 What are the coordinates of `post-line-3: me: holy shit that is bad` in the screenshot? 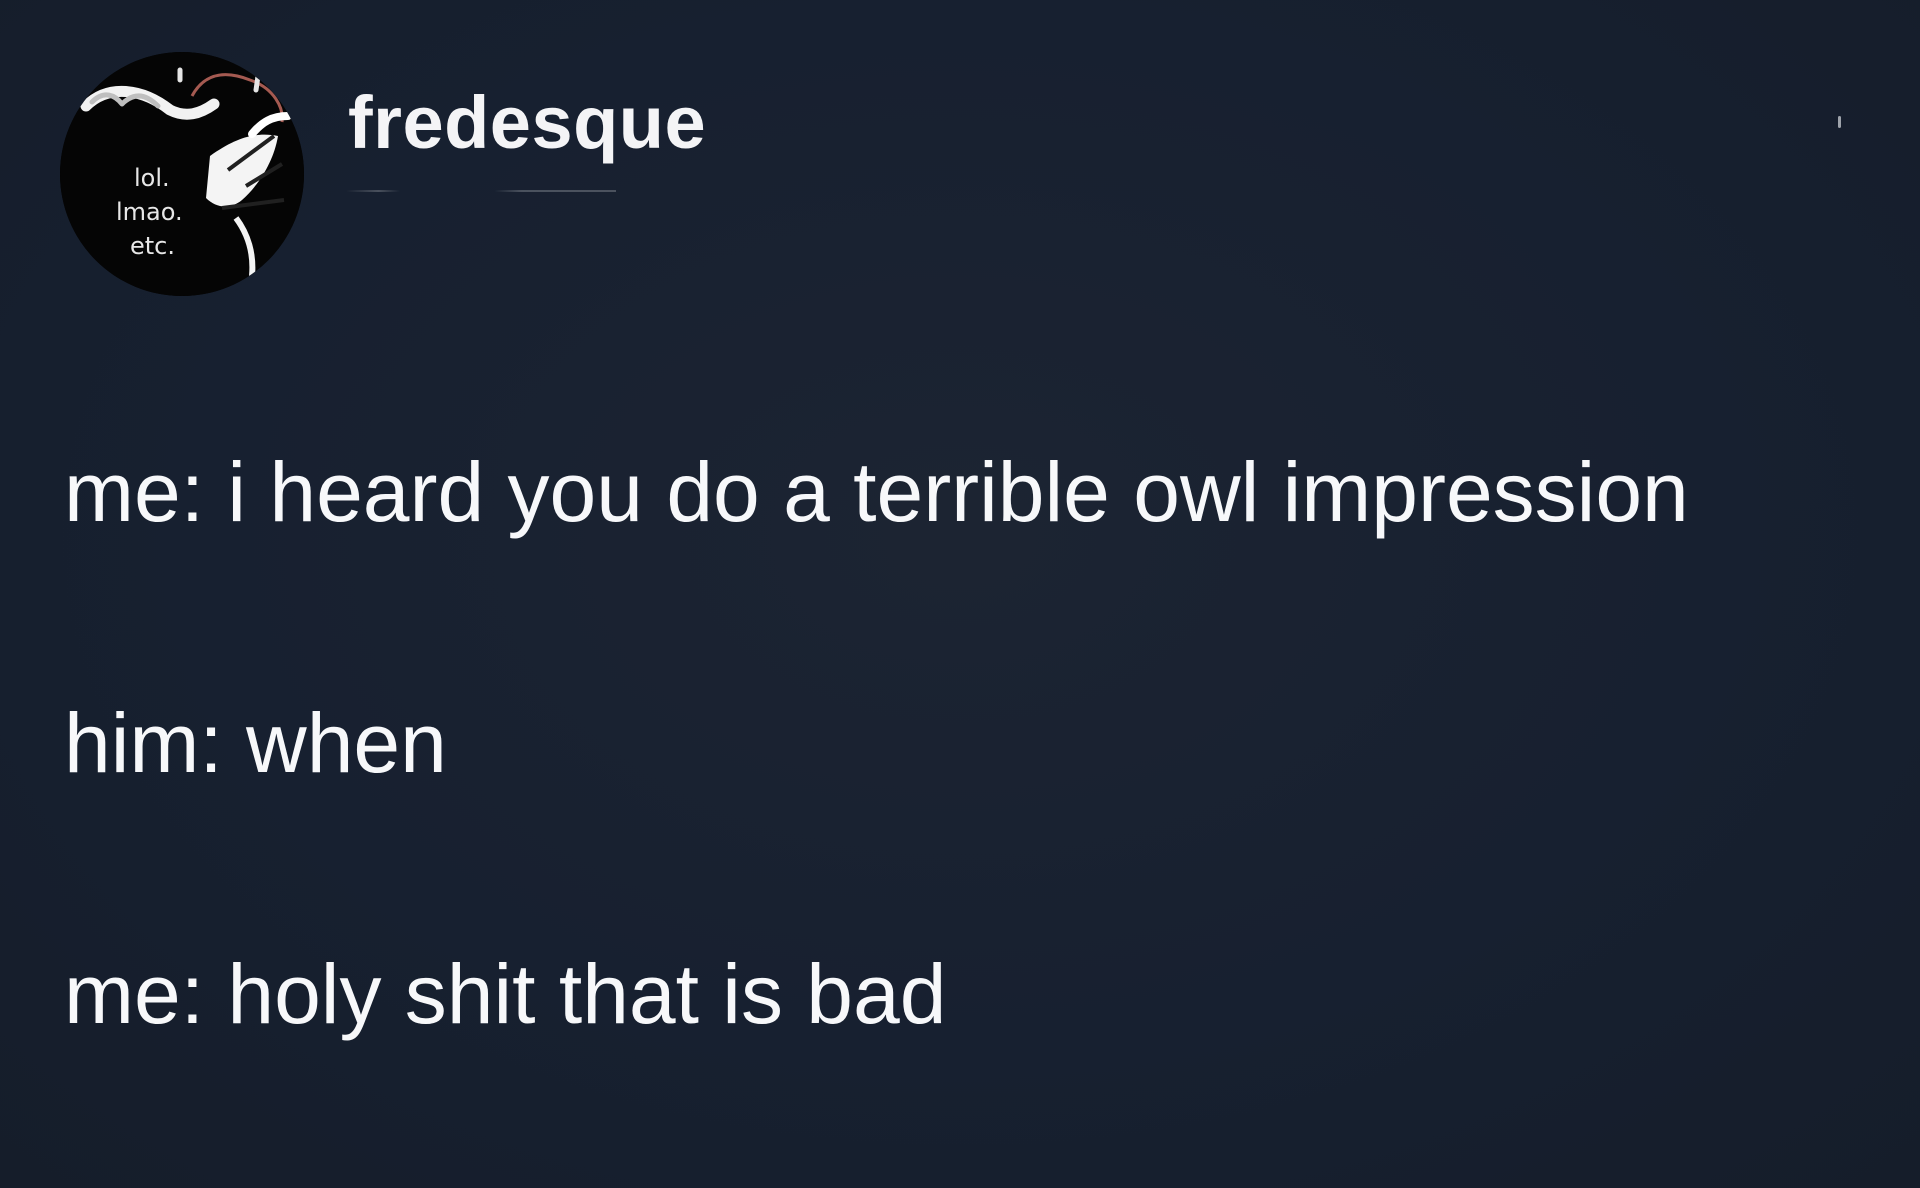 It's located at (505, 994).